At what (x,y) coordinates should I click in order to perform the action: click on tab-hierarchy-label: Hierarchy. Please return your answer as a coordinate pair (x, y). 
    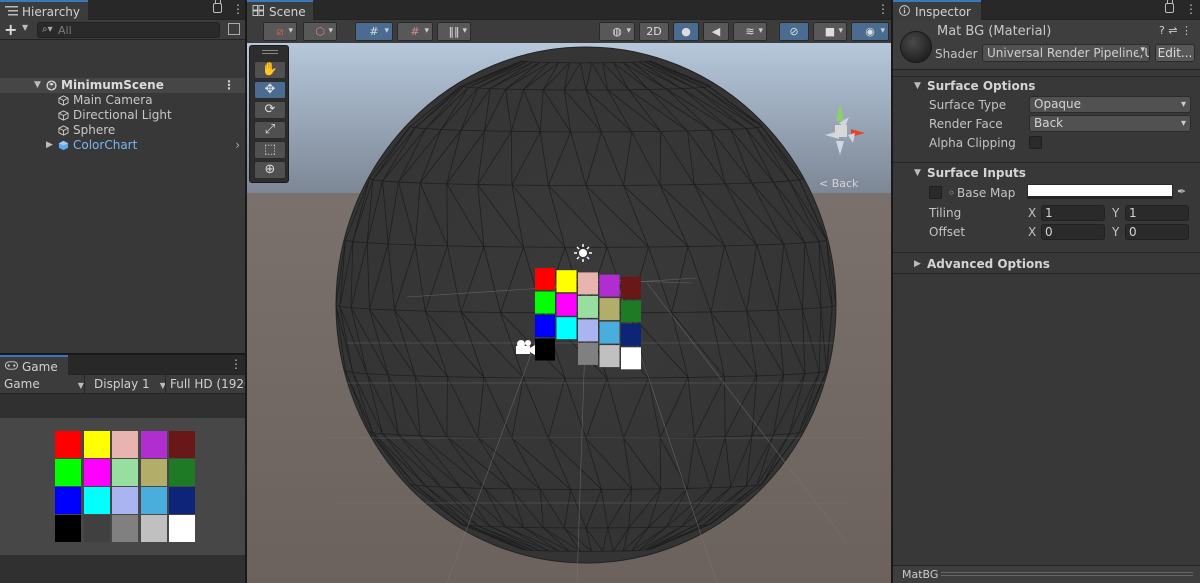
    Looking at the image, I should click on (51, 12).